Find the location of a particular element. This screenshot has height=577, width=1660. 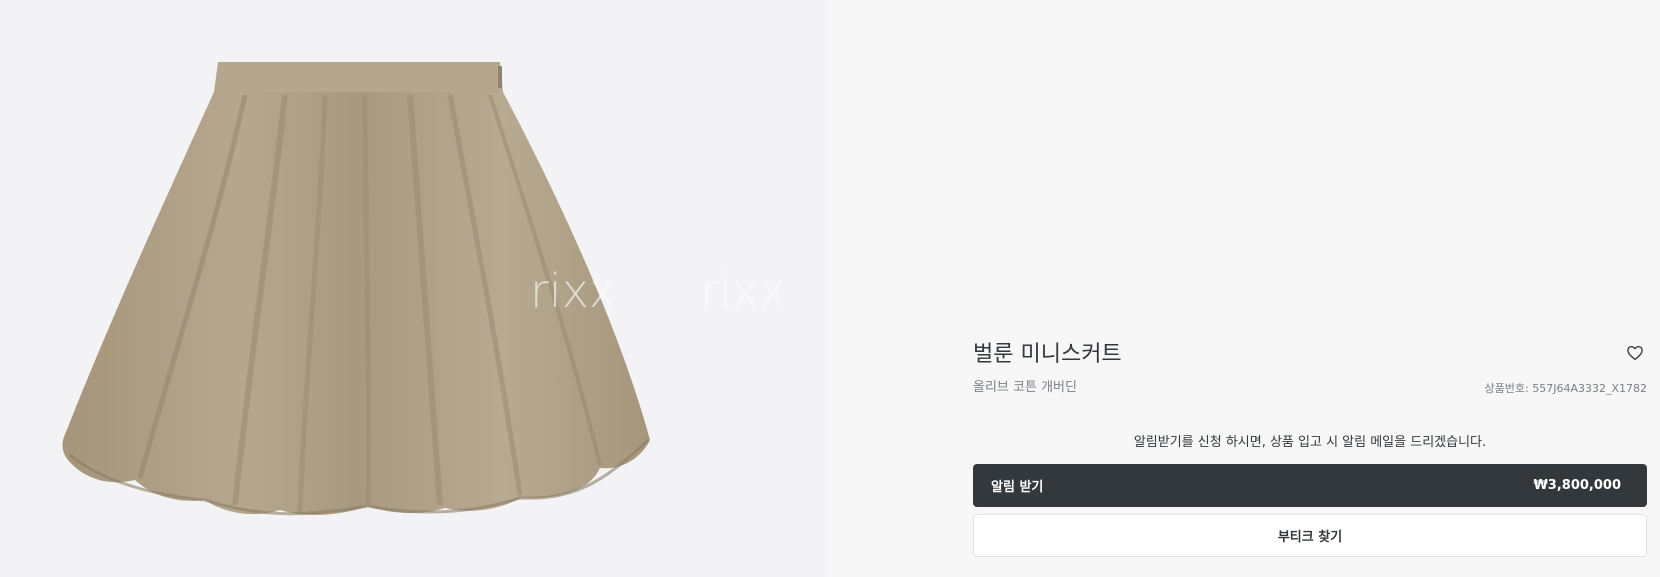

sku-value: 557J64A3332_X1782 is located at coordinates (1589, 388).